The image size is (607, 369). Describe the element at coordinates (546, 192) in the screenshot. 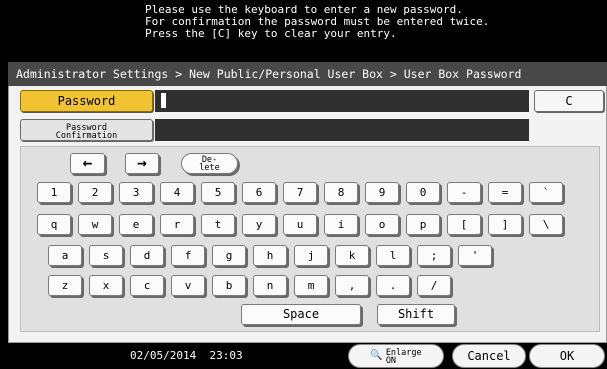

I see `key-row1-12: `` at that location.